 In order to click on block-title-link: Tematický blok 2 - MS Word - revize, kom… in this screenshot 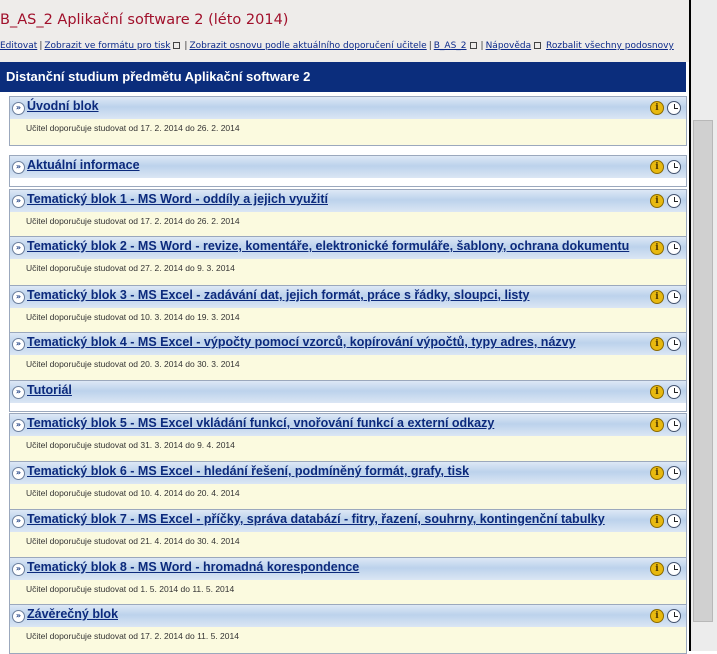, I will do `click(328, 246)`.